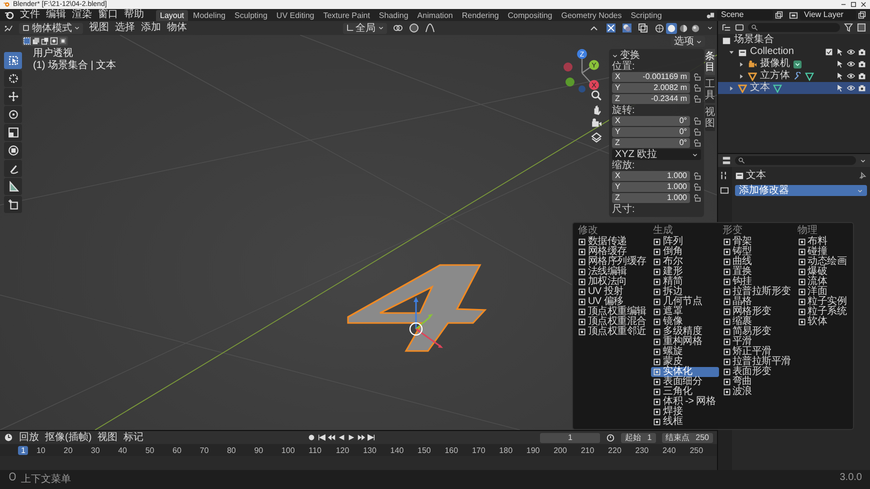  I want to click on frame-tick-label: 240, so click(669, 450).